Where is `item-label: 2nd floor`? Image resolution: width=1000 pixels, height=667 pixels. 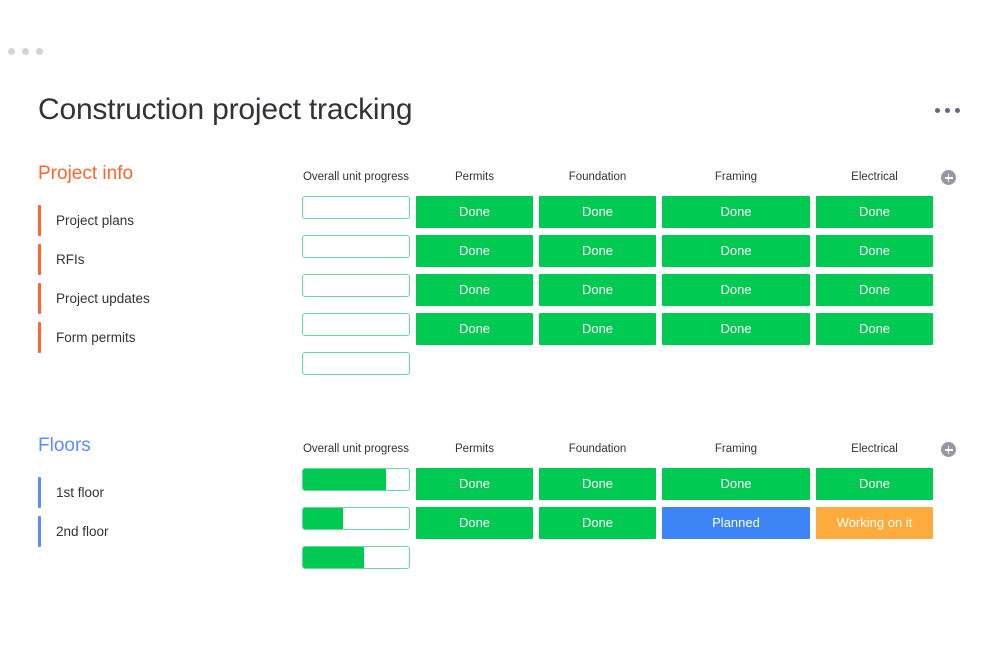
item-label: 2nd floor is located at coordinates (82, 531).